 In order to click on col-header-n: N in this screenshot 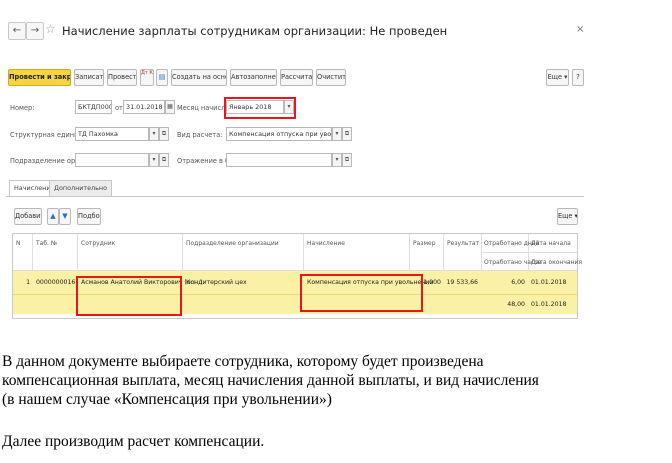, I will do `click(18, 243)`.